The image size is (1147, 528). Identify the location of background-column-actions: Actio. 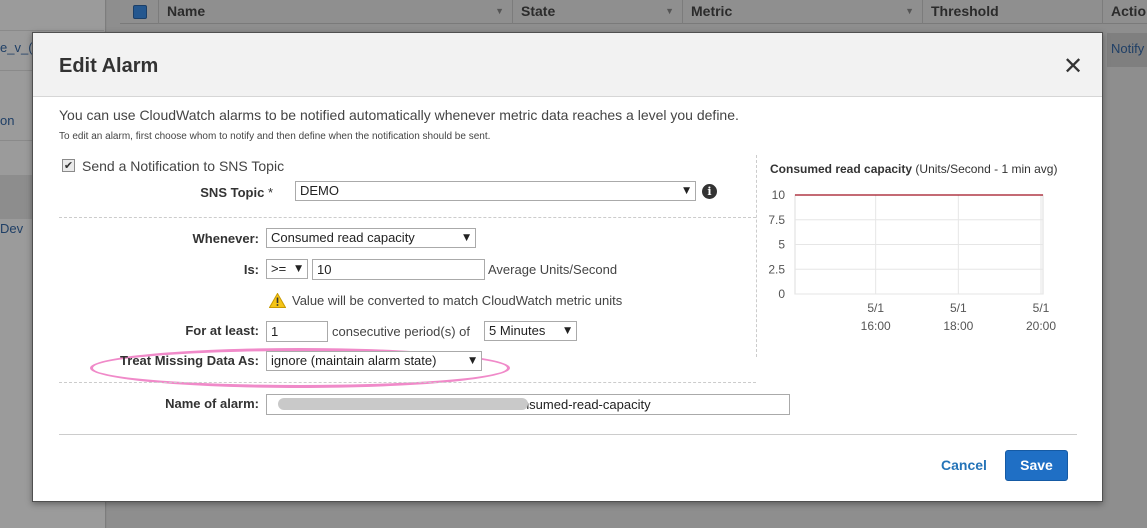
(1124, 12).